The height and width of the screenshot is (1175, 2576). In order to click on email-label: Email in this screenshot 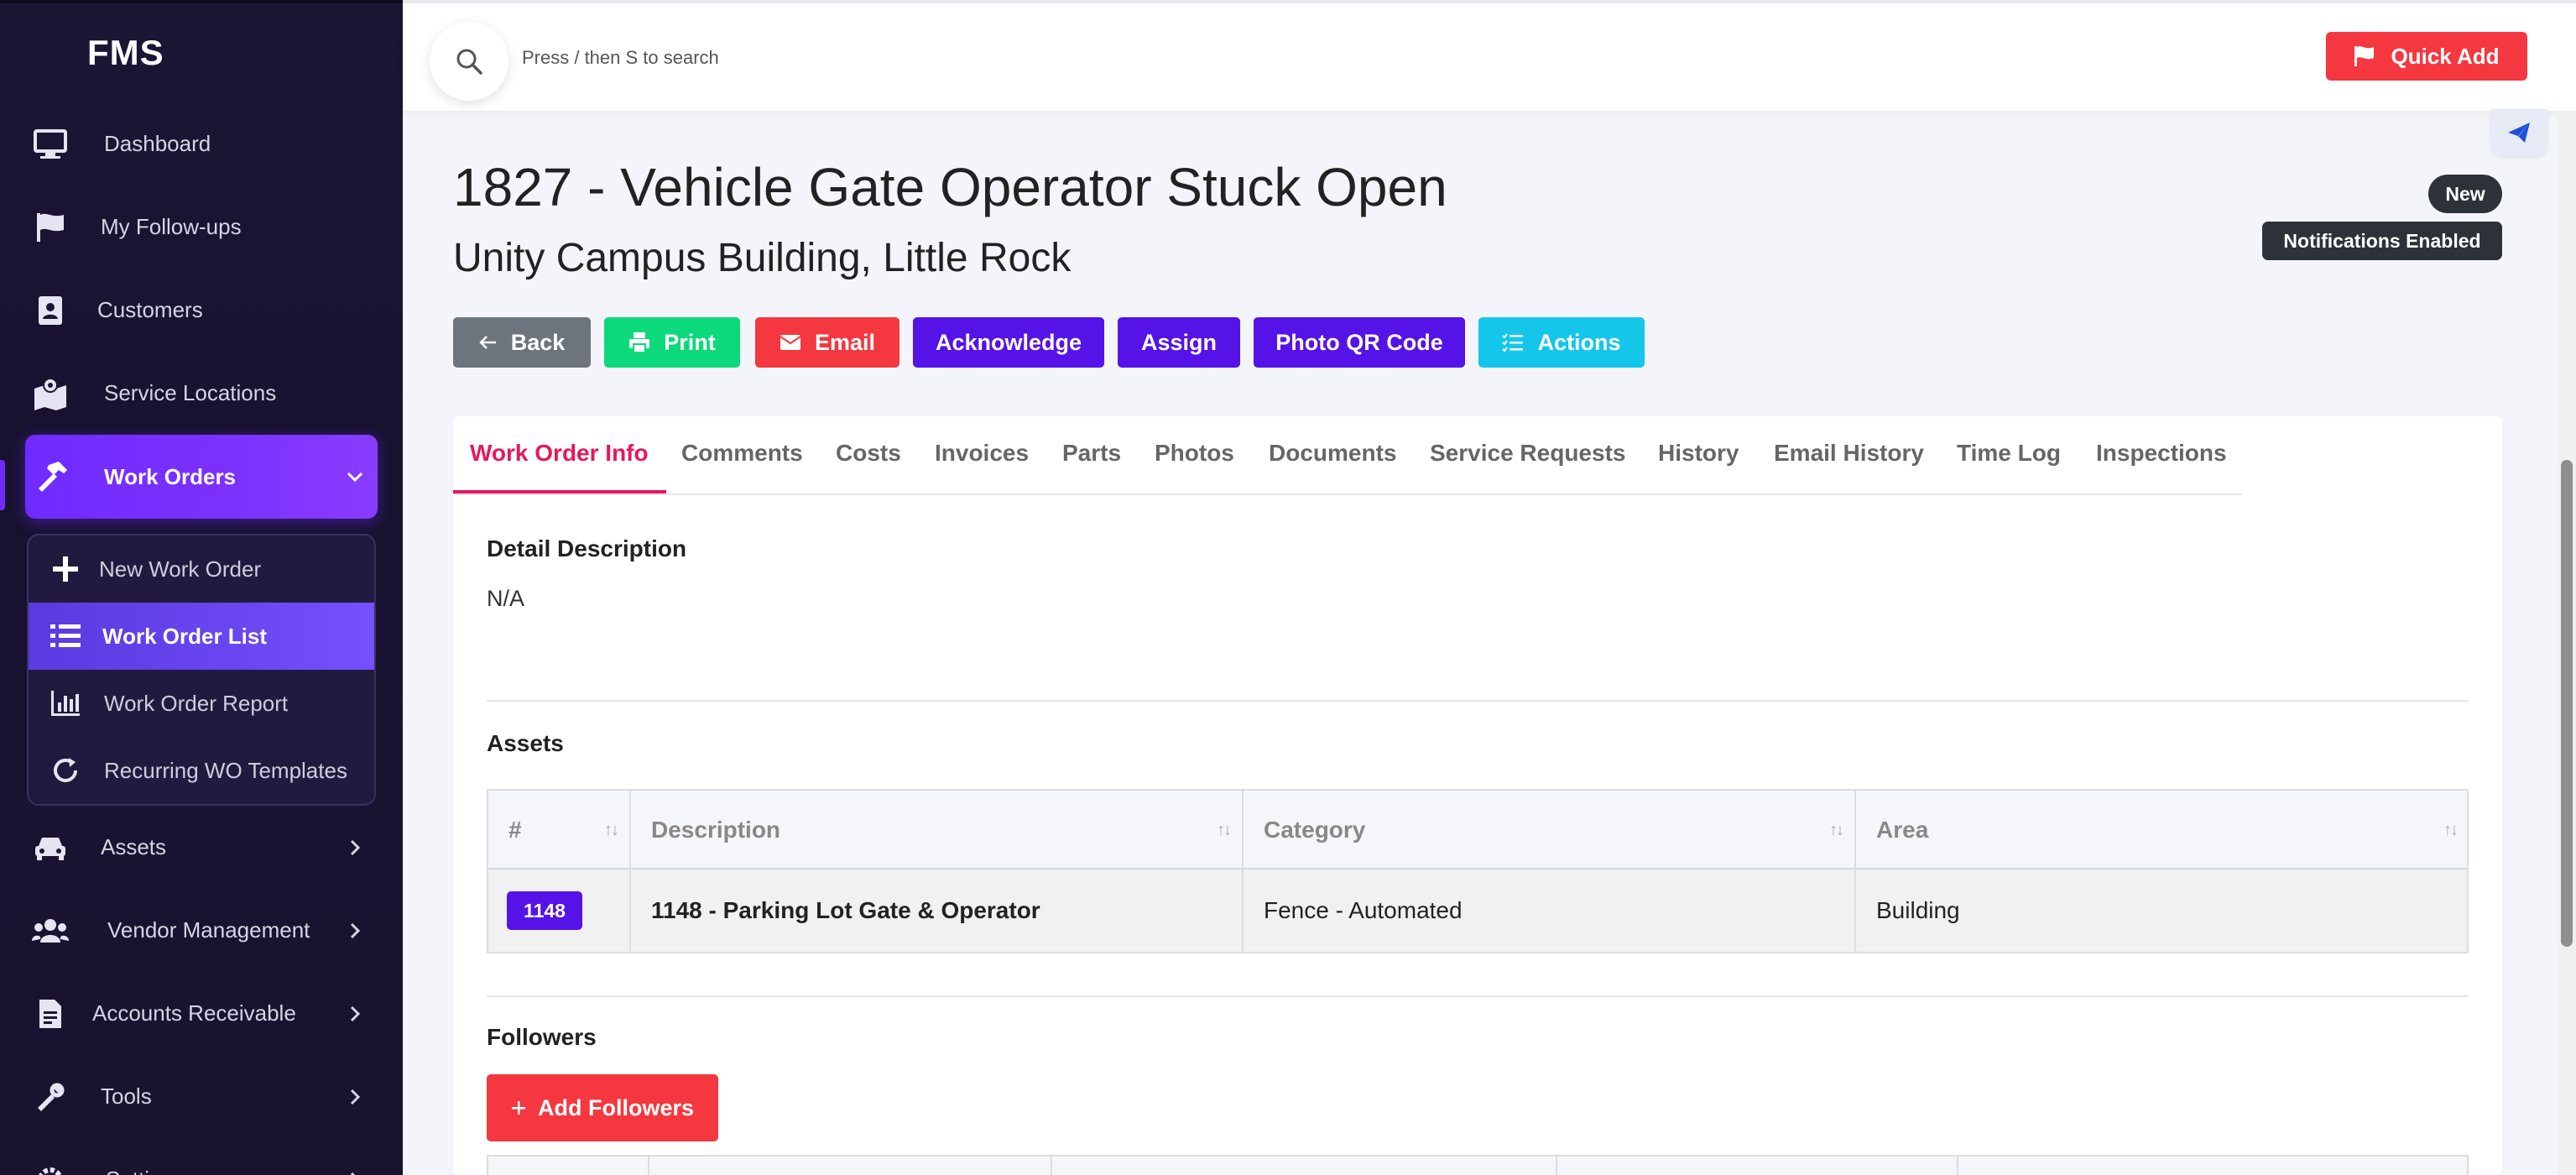, I will do `click(845, 342)`.